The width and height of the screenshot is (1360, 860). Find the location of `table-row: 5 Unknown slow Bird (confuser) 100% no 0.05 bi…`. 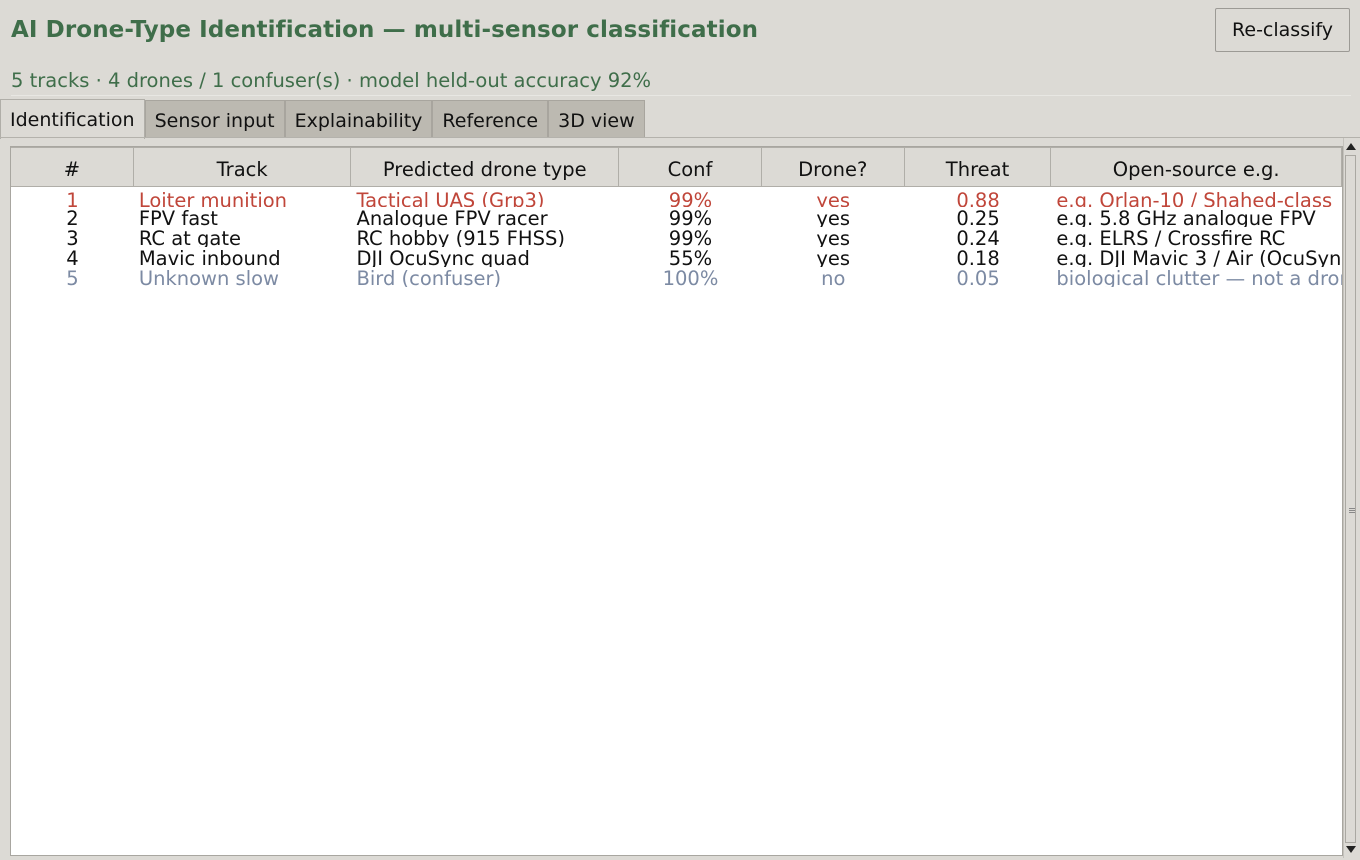

table-row: 5 Unknown slow Bird (confuser) 100% no 0.05 bi… is located at coordinates (676, 277).